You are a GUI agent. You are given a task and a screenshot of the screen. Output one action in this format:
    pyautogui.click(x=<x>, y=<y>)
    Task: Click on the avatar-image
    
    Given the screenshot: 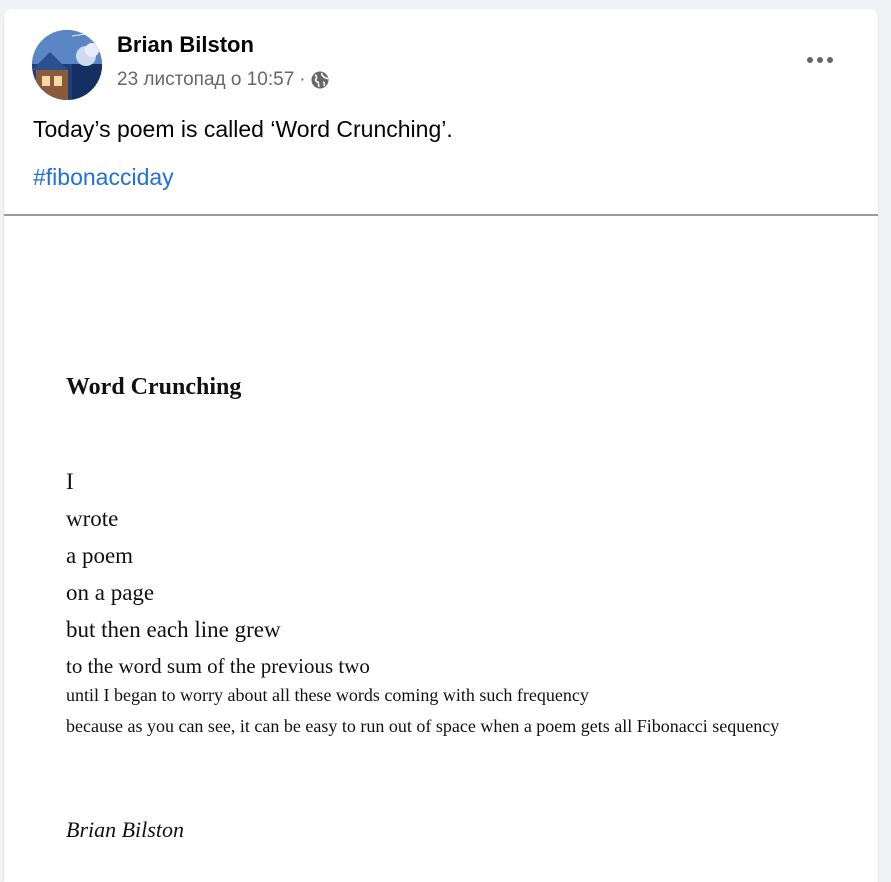 What is the action you would take?
    pyautogui.click(x=67, y=65)
    